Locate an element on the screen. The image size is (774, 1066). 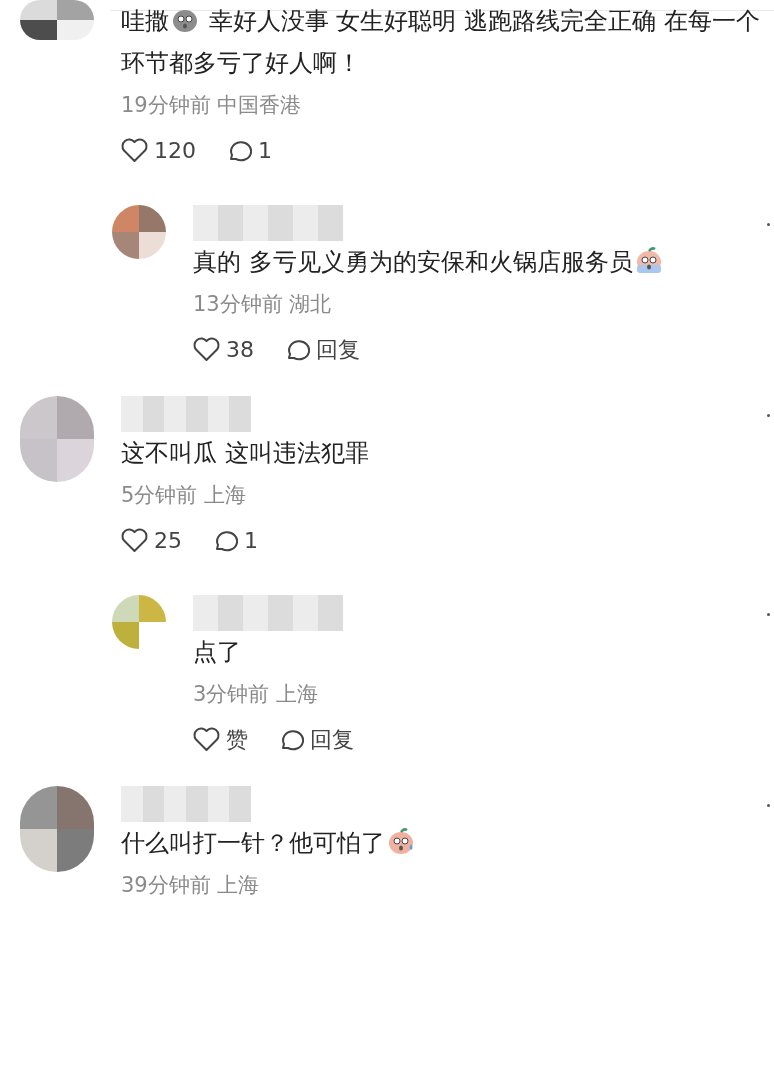
like-button: 赞 is located at coordinates (220, 739).